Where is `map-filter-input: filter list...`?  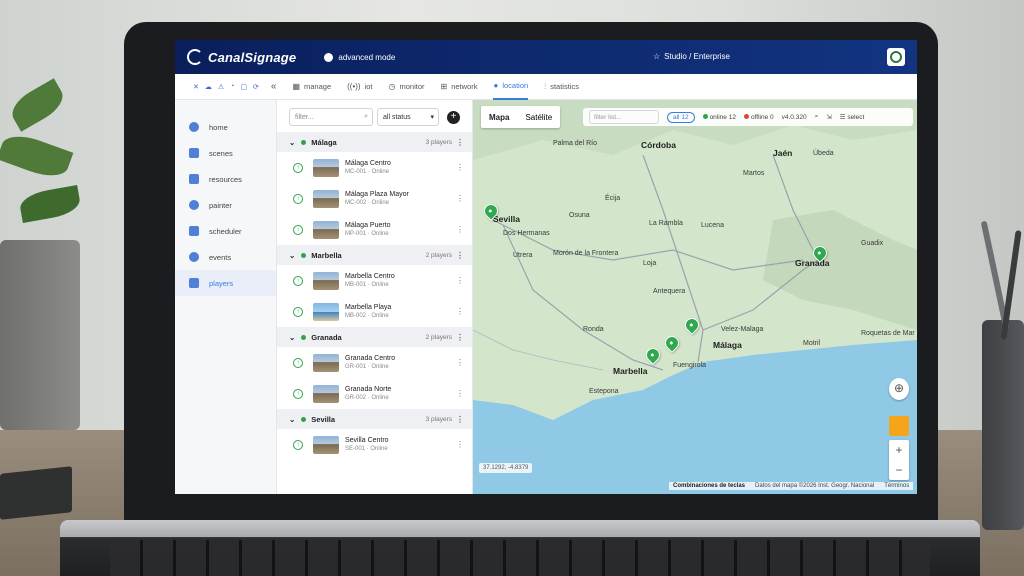
map-filter-input: filter list... is located at coordinates (624, 117).